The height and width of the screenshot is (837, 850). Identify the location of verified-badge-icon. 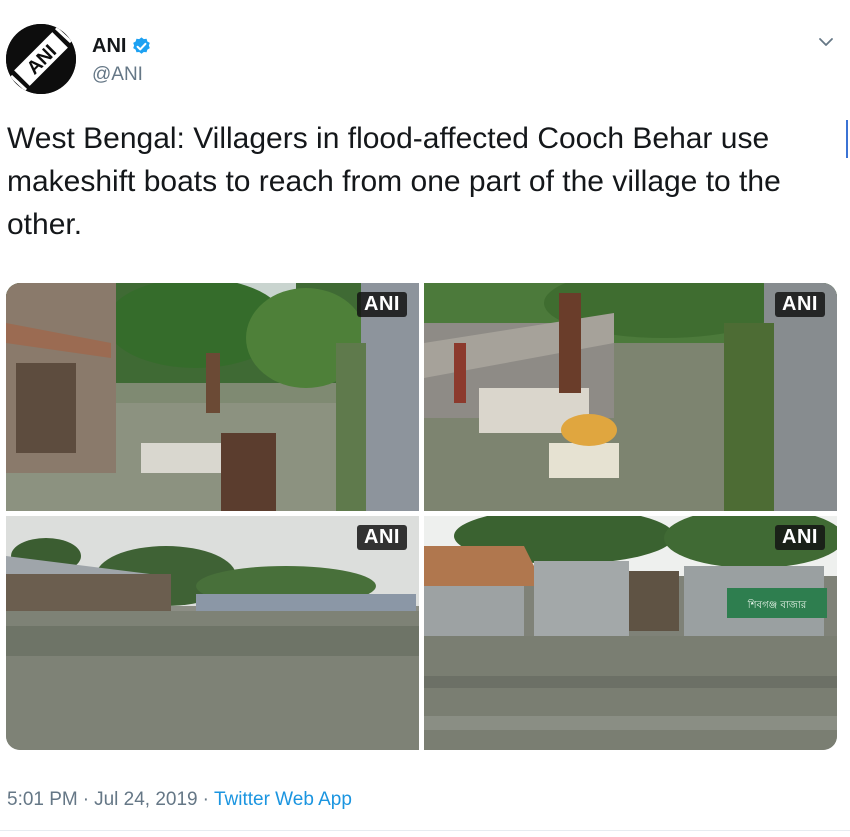
(141, 46).